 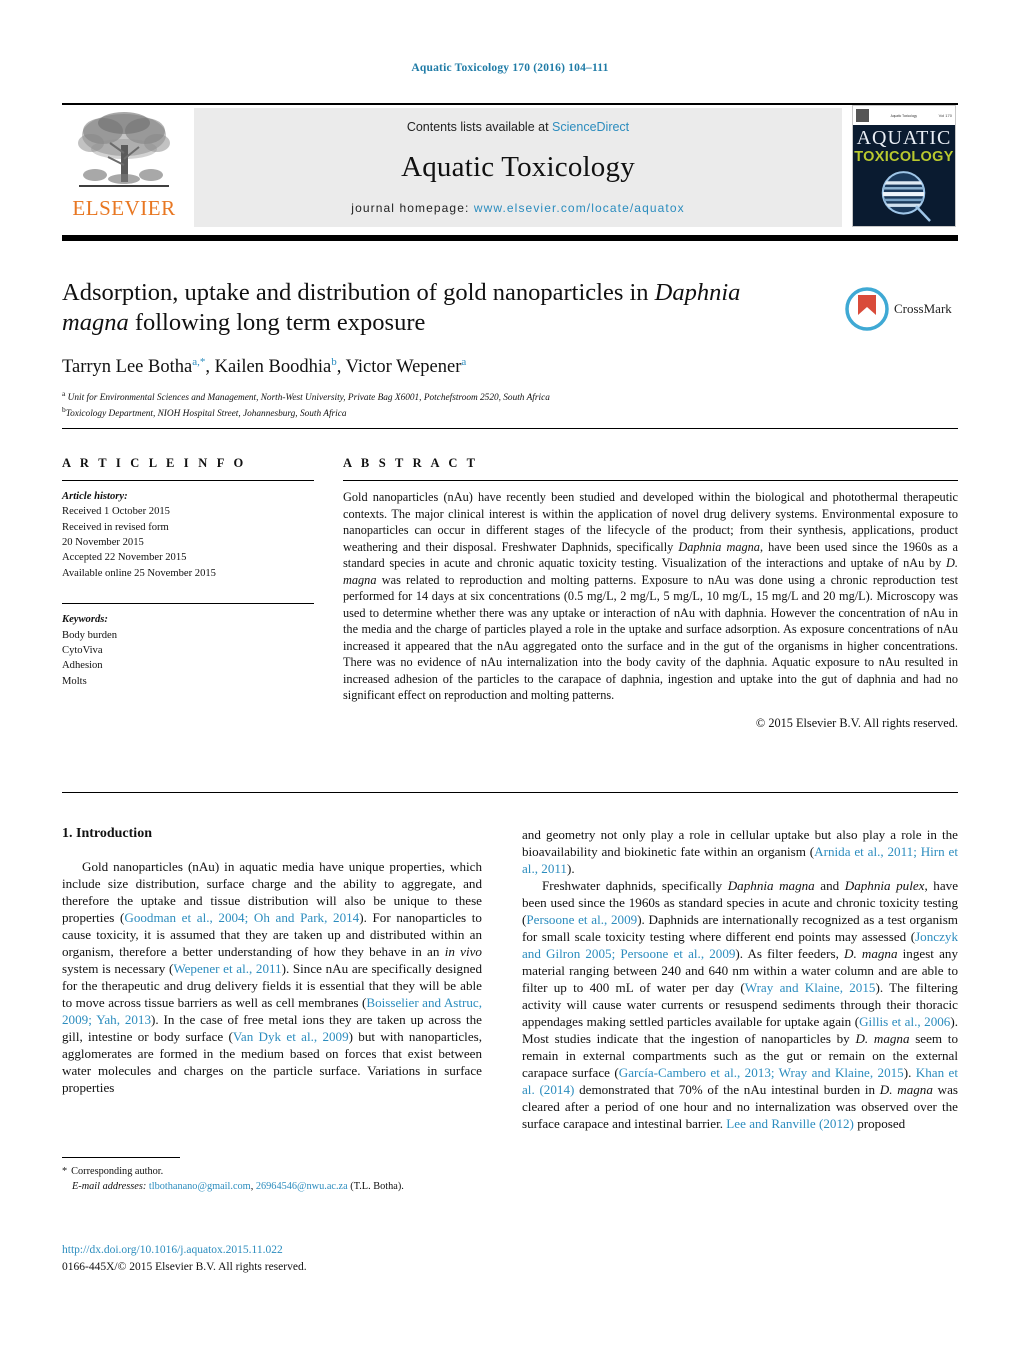 I want to click on history-item: Accepted 22 November 2015, so click(x=124, y=558).